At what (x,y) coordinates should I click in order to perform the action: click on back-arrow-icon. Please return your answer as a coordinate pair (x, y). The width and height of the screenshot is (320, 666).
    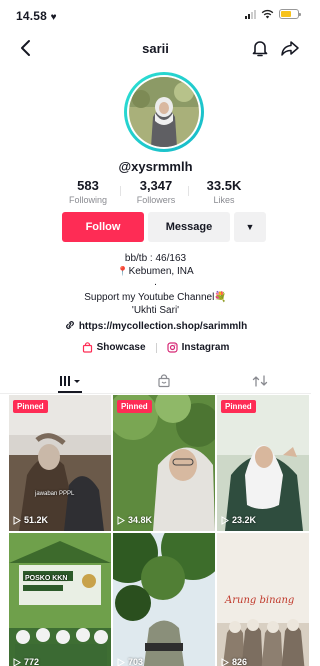
    Looking at the image, I should click on (26, 48).